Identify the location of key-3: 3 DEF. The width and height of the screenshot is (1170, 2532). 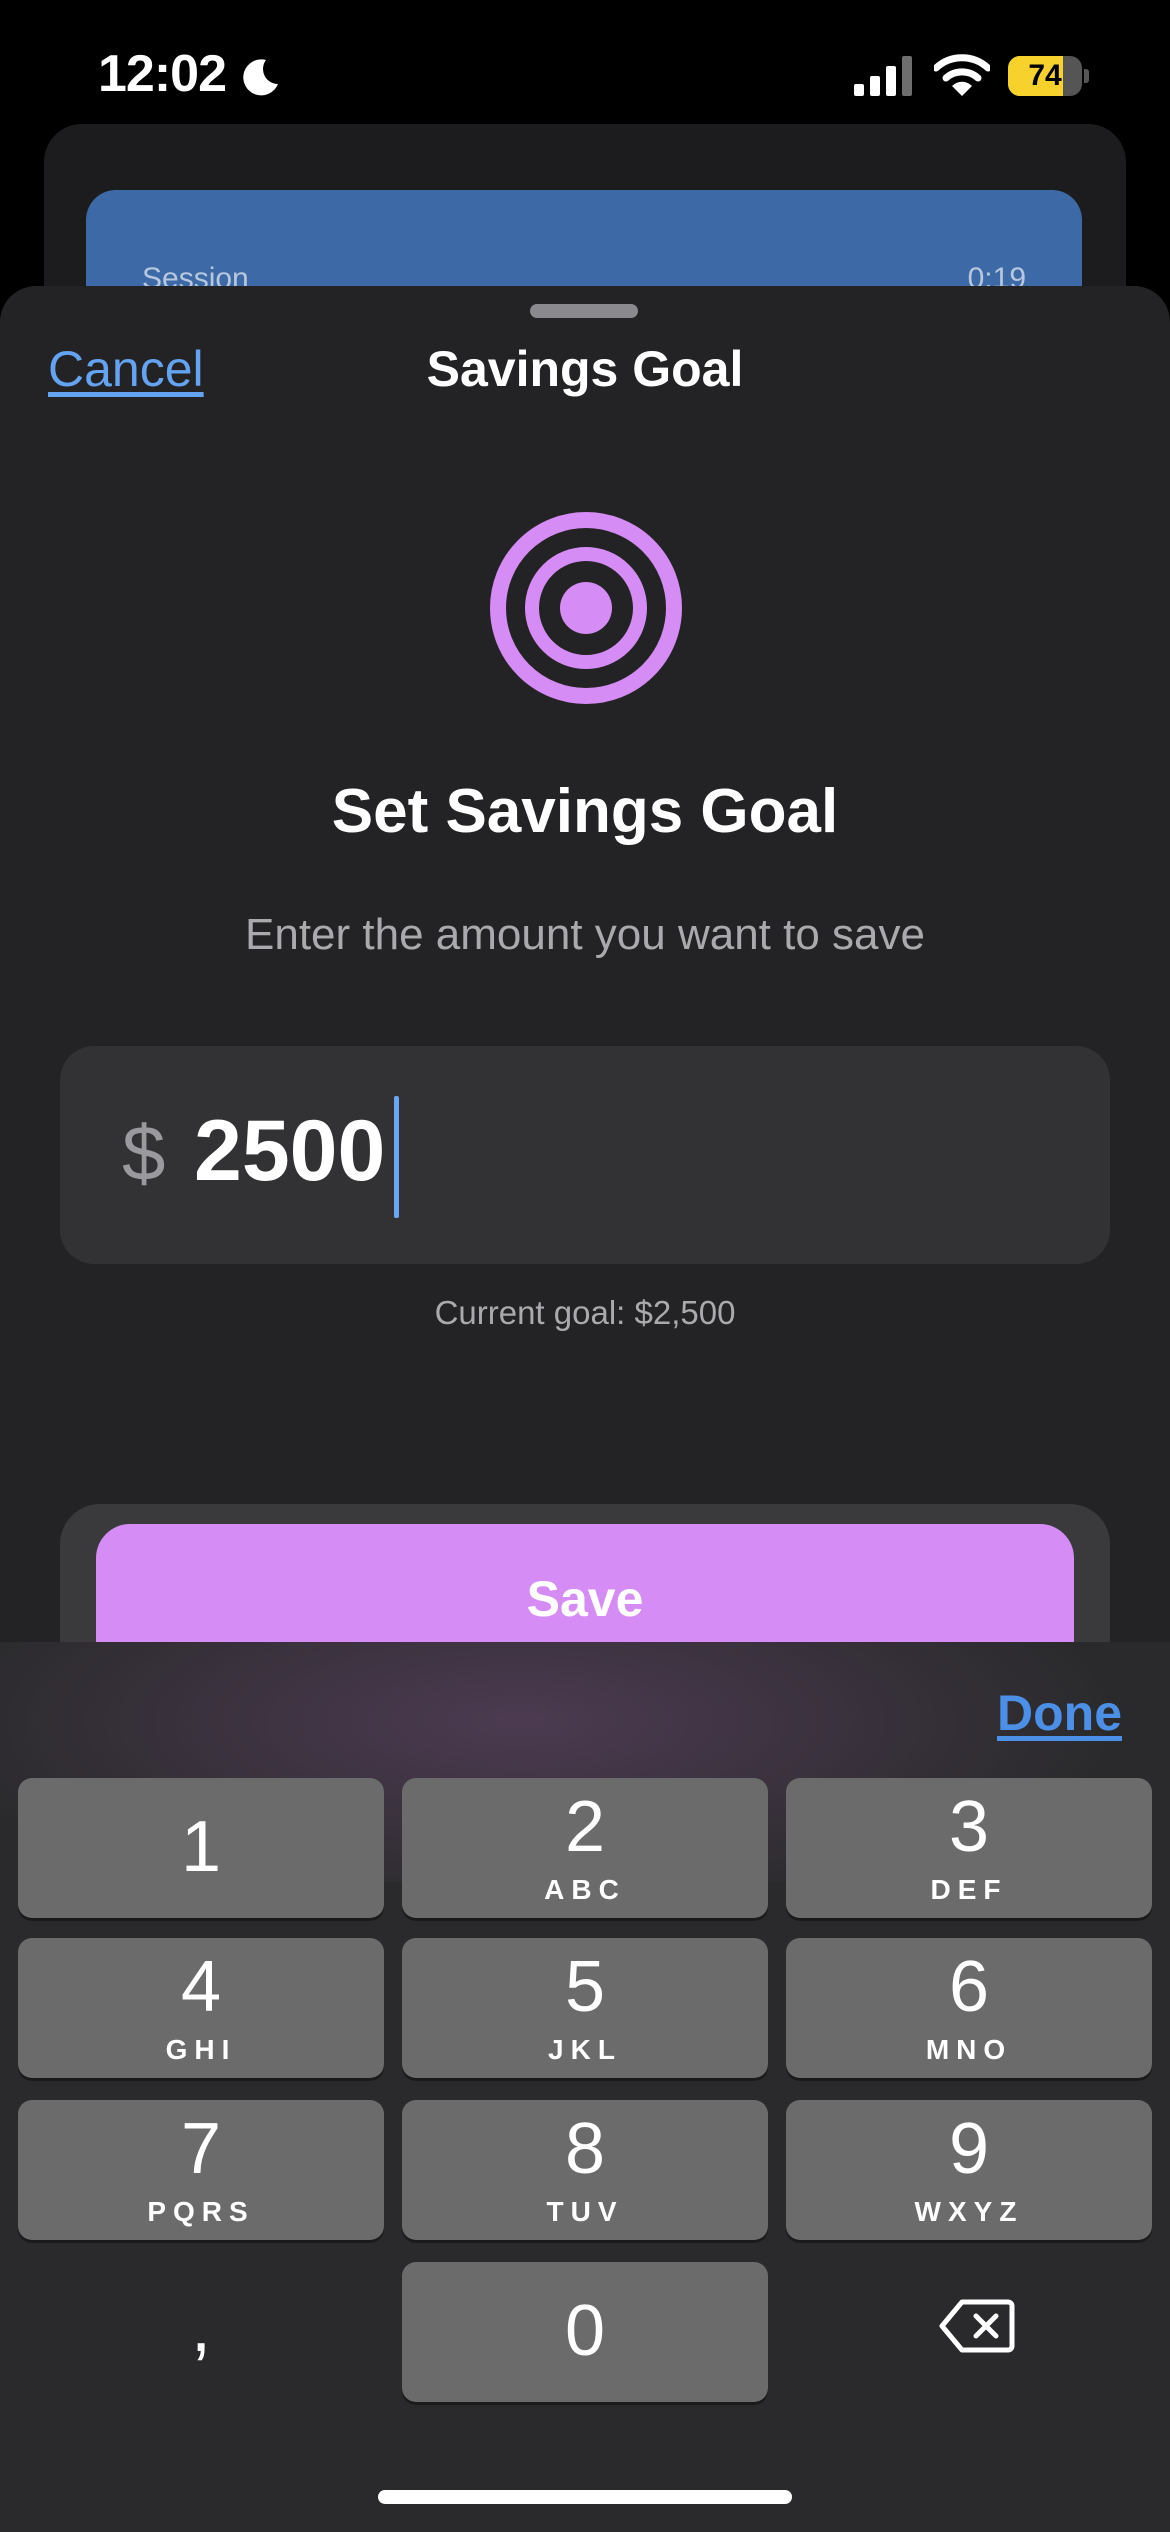
(969, 1848).